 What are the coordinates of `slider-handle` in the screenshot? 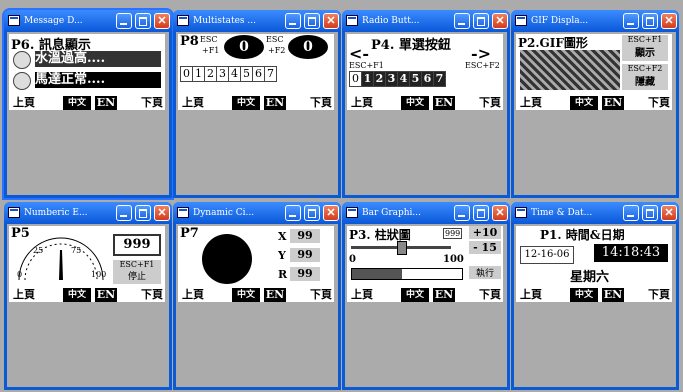 It's located at (402, 248).